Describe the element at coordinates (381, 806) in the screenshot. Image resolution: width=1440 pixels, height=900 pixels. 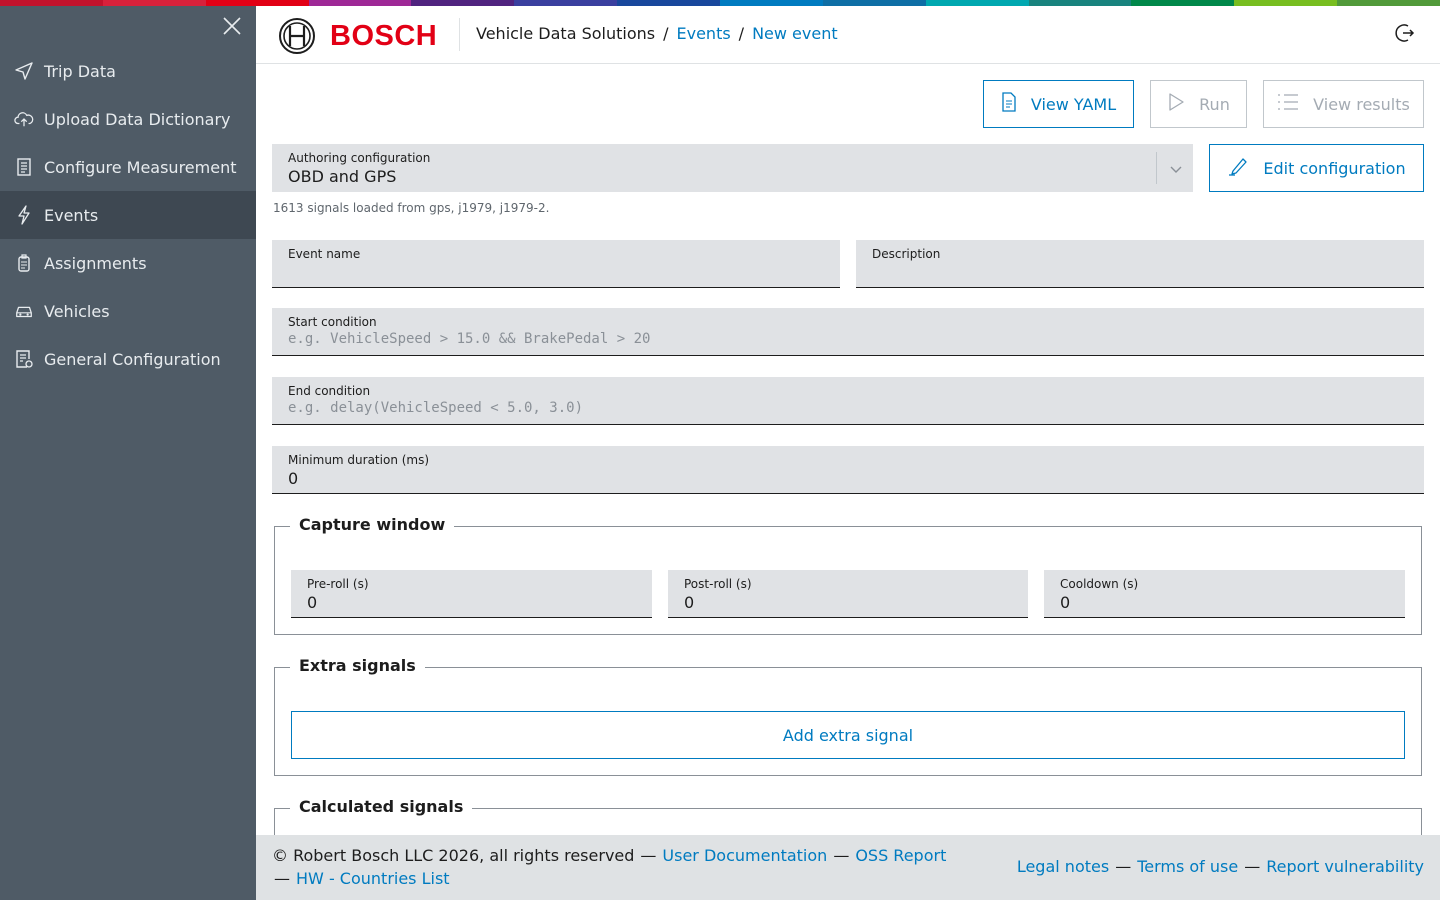
I see `calculated-signals-title: Calculated signals` at that location.